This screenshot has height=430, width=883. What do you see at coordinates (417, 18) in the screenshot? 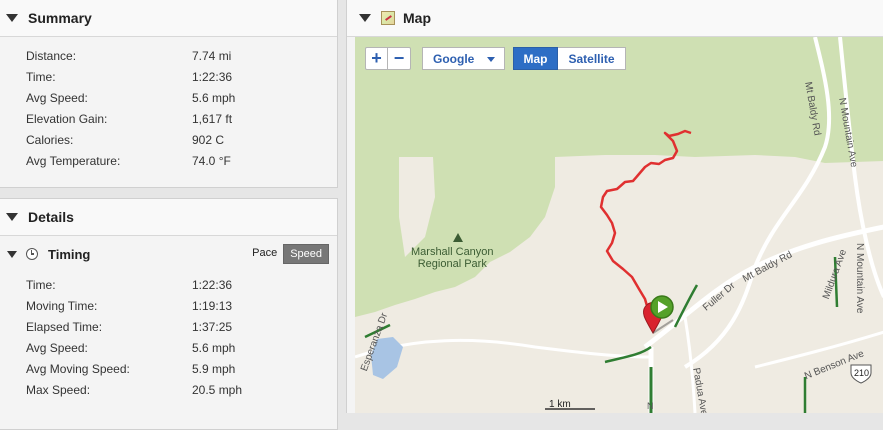
I see `map-title: Map` at bounding box center [417, 18].